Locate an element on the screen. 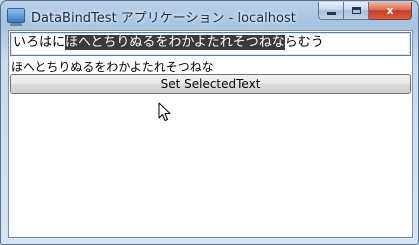  caption-buttons: x is located at coordinates (365, 11).